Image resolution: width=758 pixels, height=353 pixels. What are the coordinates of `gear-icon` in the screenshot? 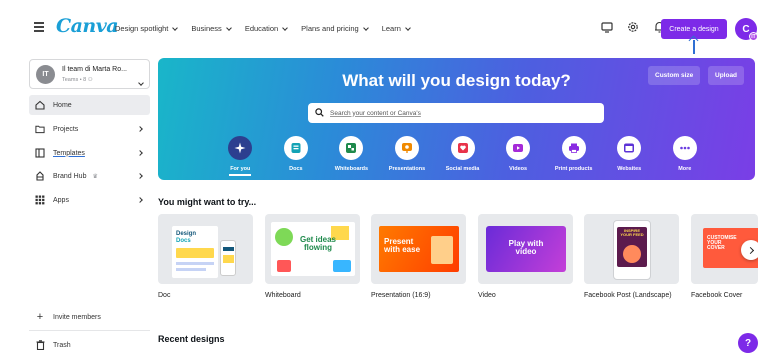 It's located at (633, 27).